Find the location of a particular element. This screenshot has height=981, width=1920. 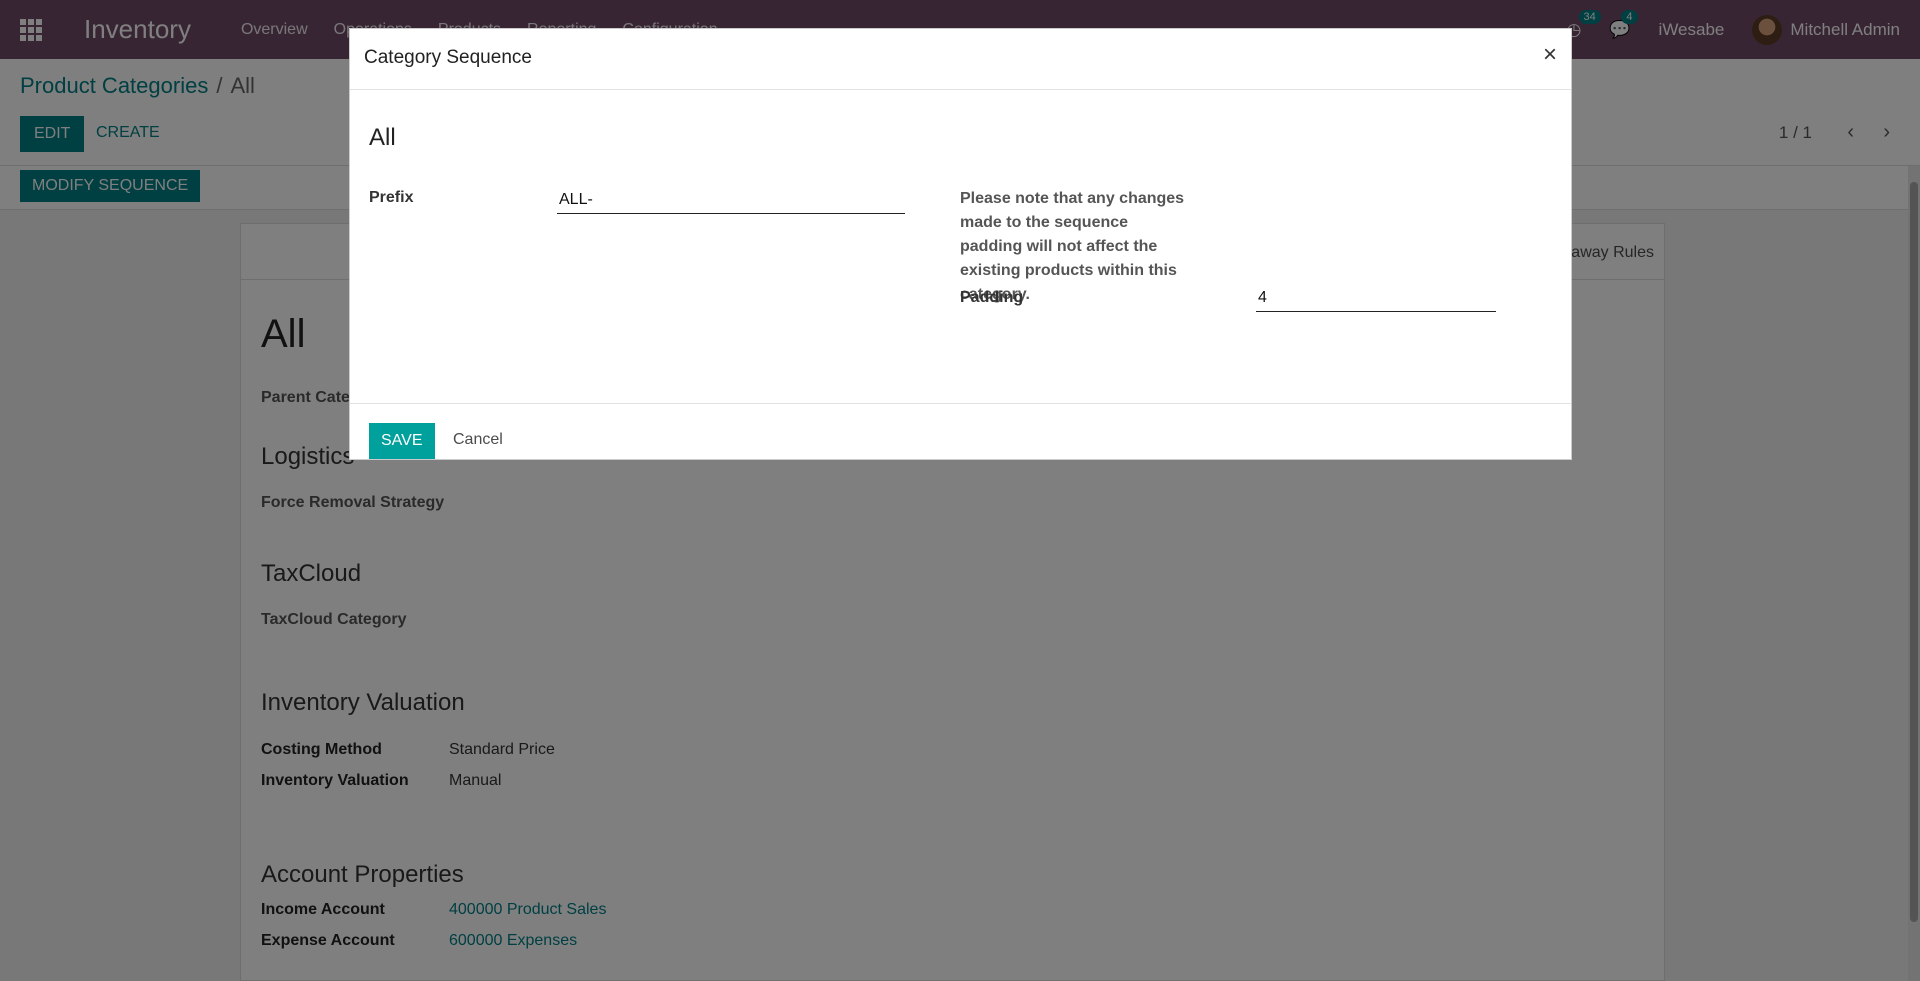

cancel-button: Cancel is located at coordinates (478, 440).